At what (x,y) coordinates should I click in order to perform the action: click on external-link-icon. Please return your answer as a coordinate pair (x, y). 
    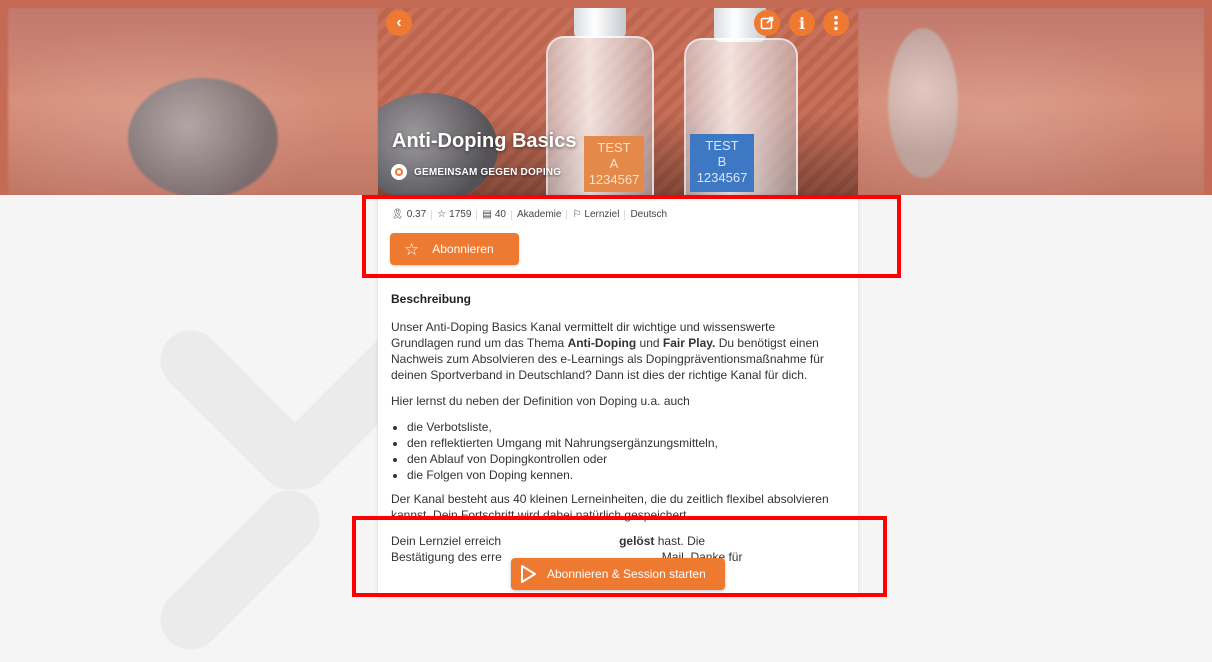
    Looking at the image, I should click on (767, 23).